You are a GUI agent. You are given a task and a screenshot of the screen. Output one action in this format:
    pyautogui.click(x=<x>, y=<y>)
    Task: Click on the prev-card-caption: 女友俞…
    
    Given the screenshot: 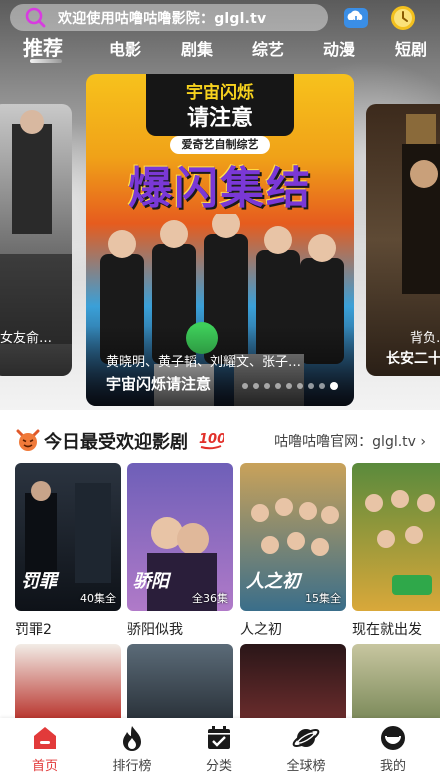 What is the action you would take?
    pyautogui.click(x=26, y=338)
    